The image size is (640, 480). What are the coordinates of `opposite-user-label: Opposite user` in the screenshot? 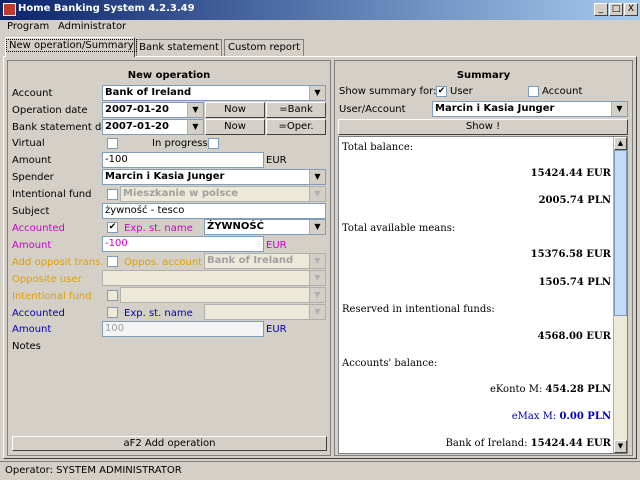 It's located at (47, 279).